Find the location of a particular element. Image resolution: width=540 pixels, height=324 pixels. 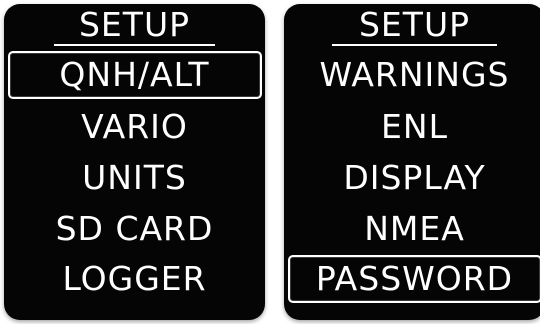

menu-item-label: DISPLAY is located at coordinates (414, 177).